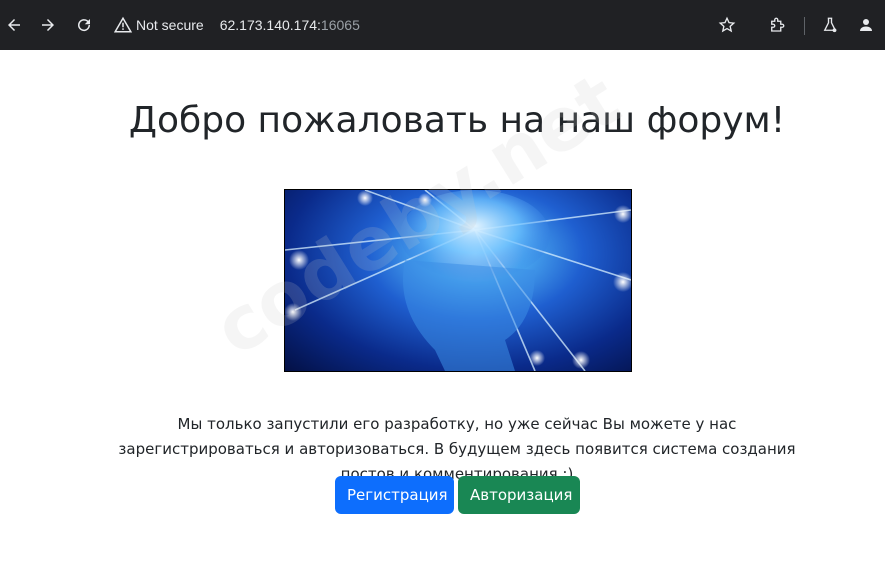 This screenshot has height=575, width=885. What do you see at coordinates (170, 25) in the screenshot?
I see `security-label: Not secure` at bounding box center [170, 25].